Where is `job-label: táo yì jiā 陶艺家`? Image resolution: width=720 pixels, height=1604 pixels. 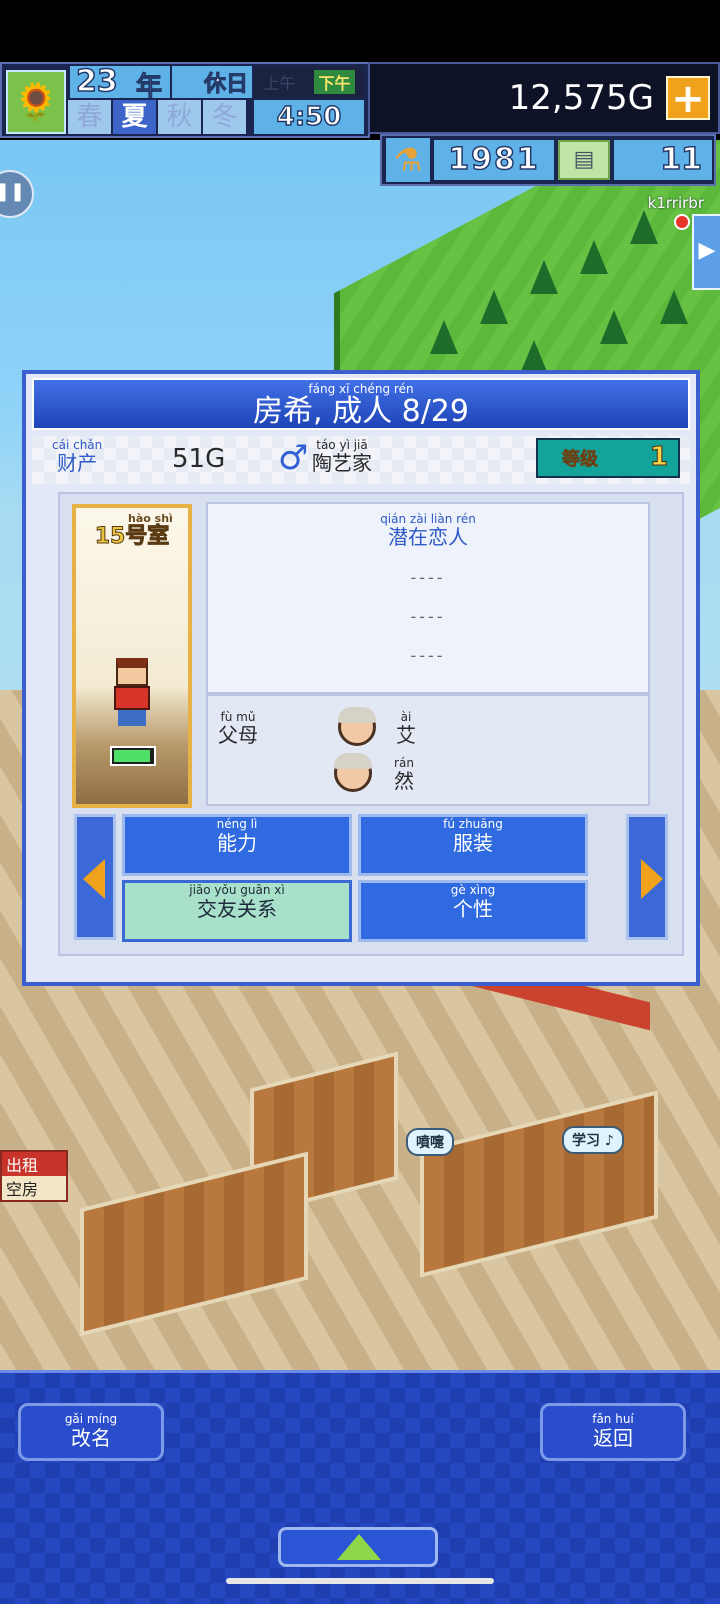
job-label: táo yì jiā 陶艺家 is located at coordinates (342, 456).